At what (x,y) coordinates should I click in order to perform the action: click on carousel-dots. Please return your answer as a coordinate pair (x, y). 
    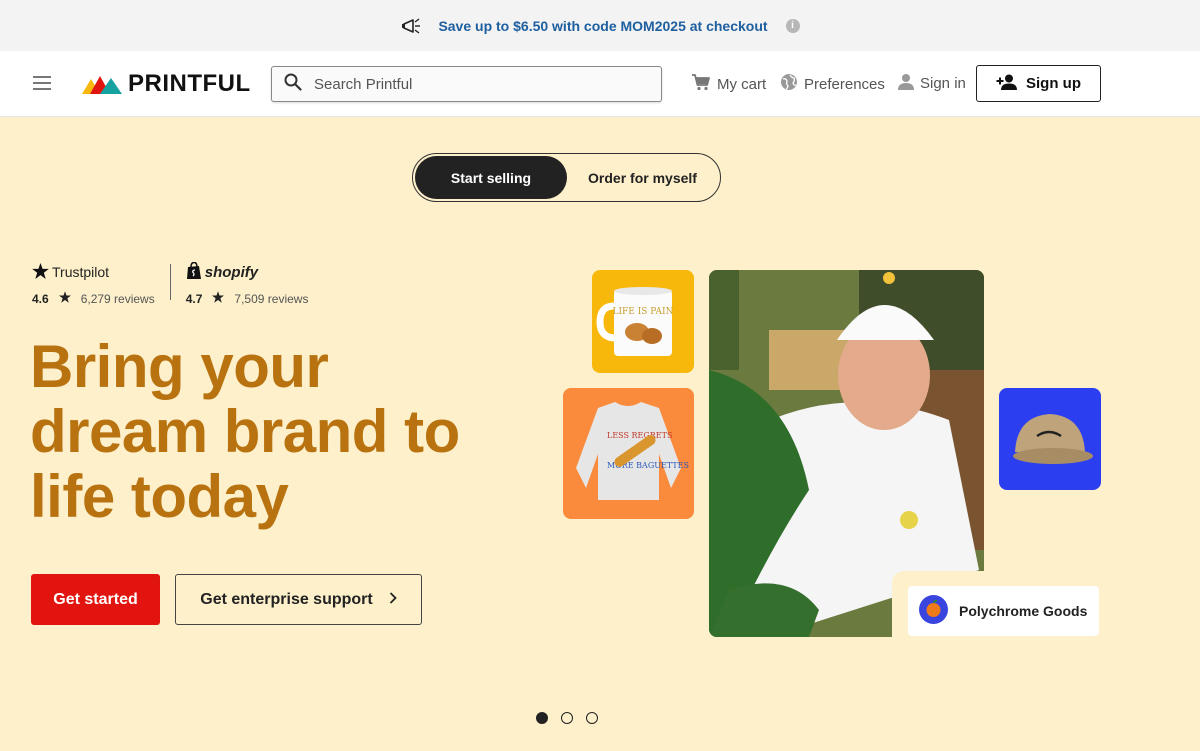
    Looking at the image, I should click on (567, 718).